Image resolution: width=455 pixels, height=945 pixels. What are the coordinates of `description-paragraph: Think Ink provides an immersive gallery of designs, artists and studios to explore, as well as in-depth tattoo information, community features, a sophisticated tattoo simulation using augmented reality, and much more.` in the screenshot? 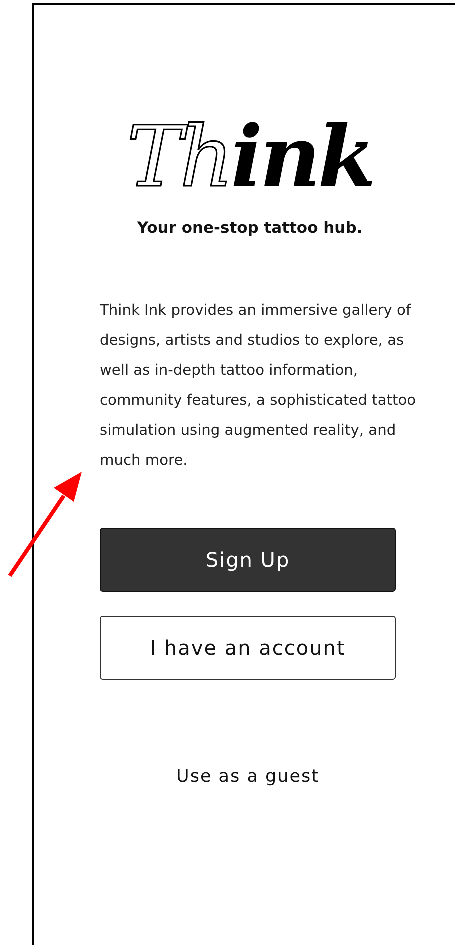 It's located at (259, 386).